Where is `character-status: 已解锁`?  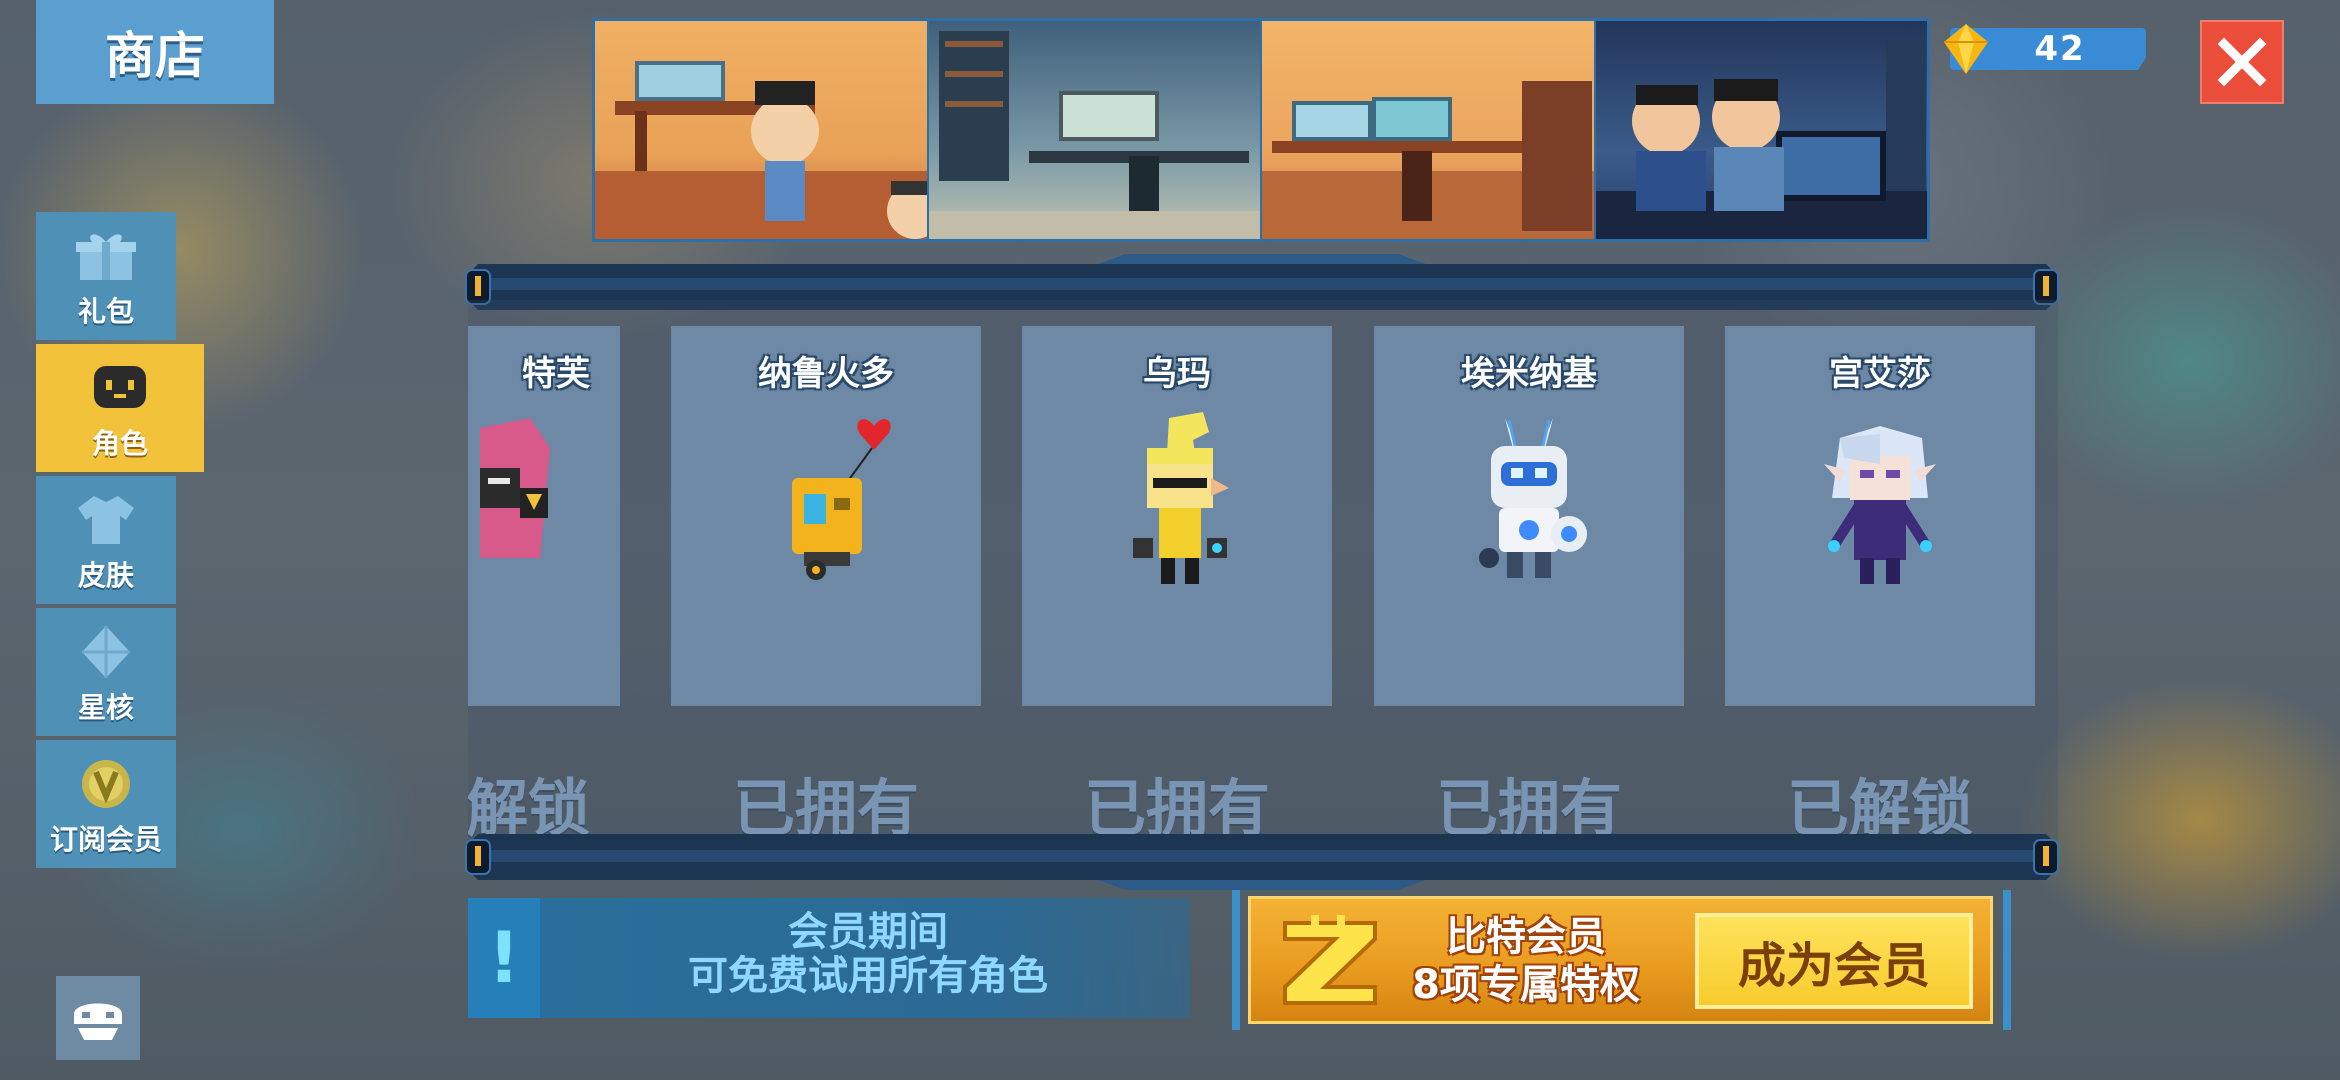 character-status: 已解锁 is located at coordinates (1879, 806).